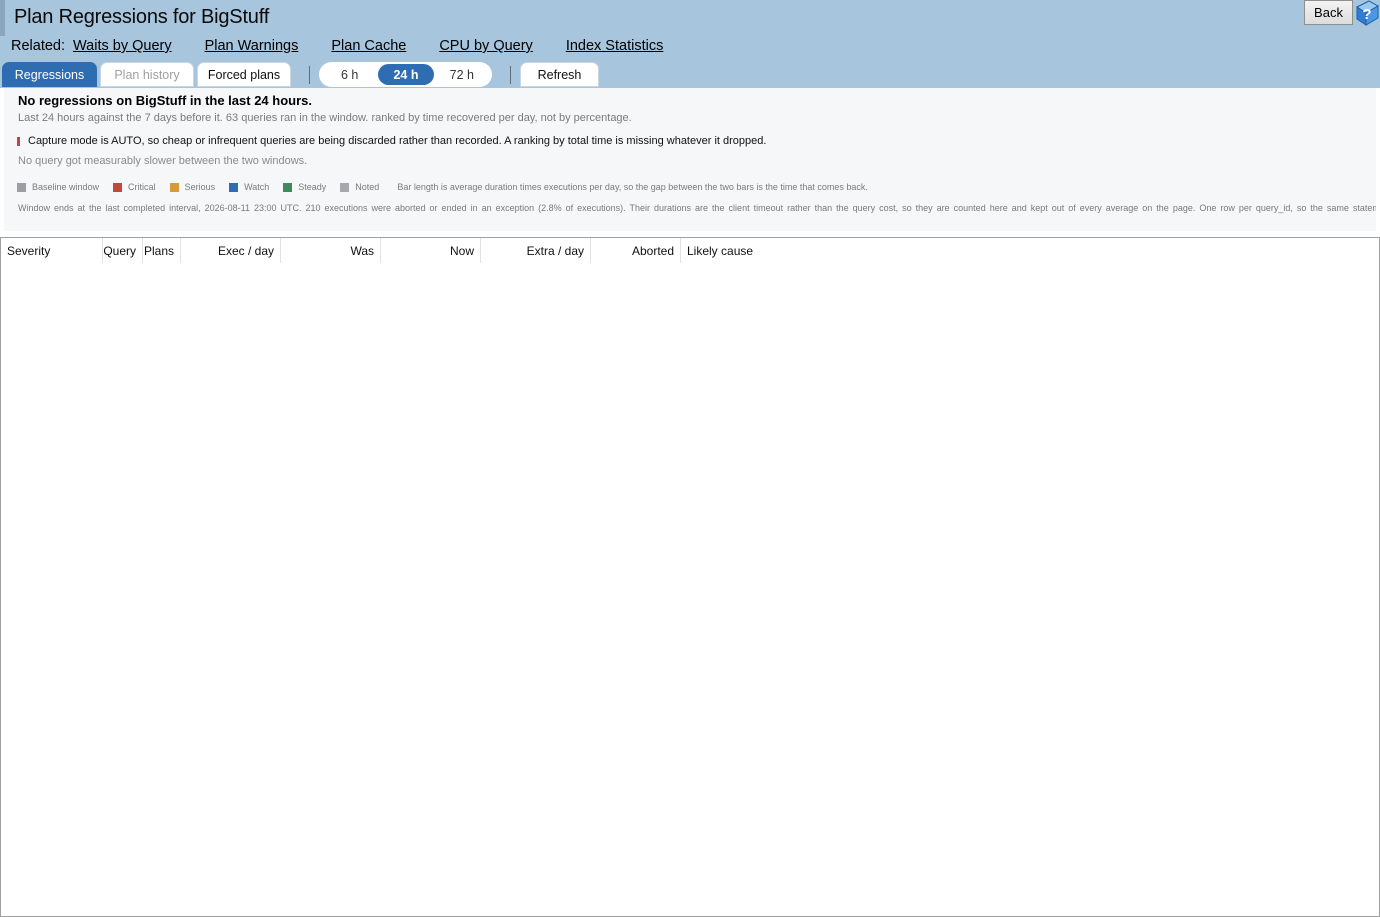 The width and height of the screenshot is (1380, 917). I want to click on legend-label: Noted, so click(367, 187).